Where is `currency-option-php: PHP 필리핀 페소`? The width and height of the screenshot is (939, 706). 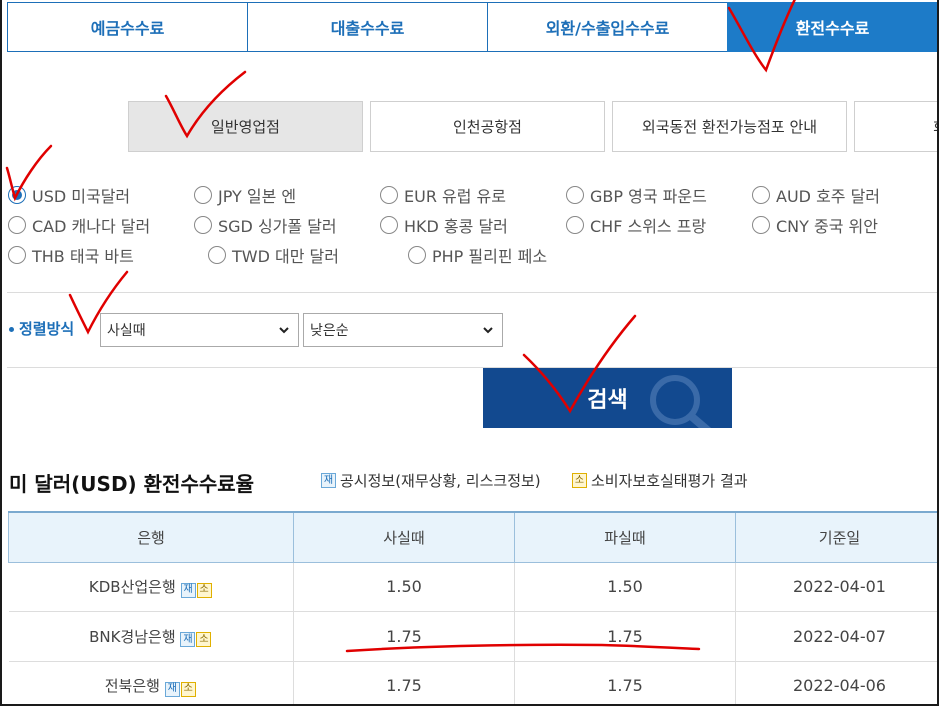
currency-option-php: PHP 필리핀 페소 is located at coordinates (508, 255).